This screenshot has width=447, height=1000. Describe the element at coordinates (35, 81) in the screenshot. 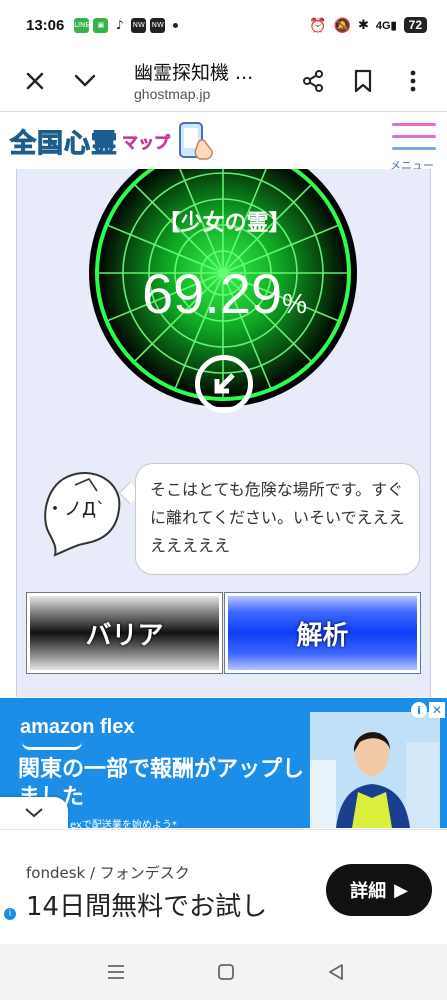

I see `close-icon` at that location.